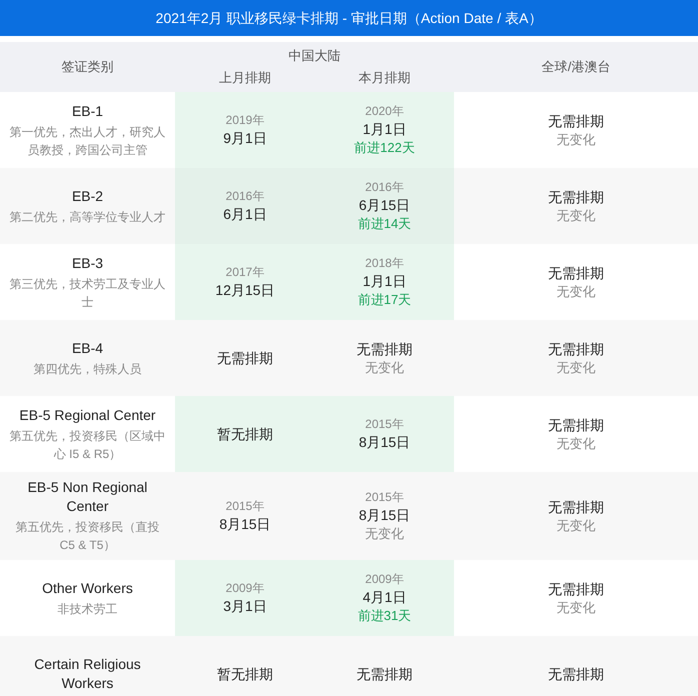 The width and height of the screenshot is (698, 696). I want to click on visa-name: EB-1, so click(88, 111).